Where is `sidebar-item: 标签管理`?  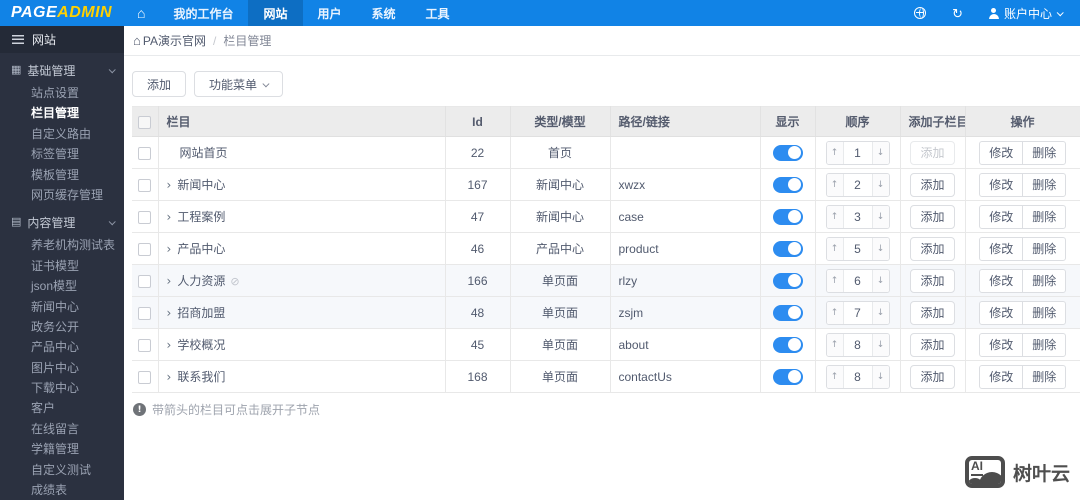
sidebar-item: 标签管理 is located at coordinates (62, 154).